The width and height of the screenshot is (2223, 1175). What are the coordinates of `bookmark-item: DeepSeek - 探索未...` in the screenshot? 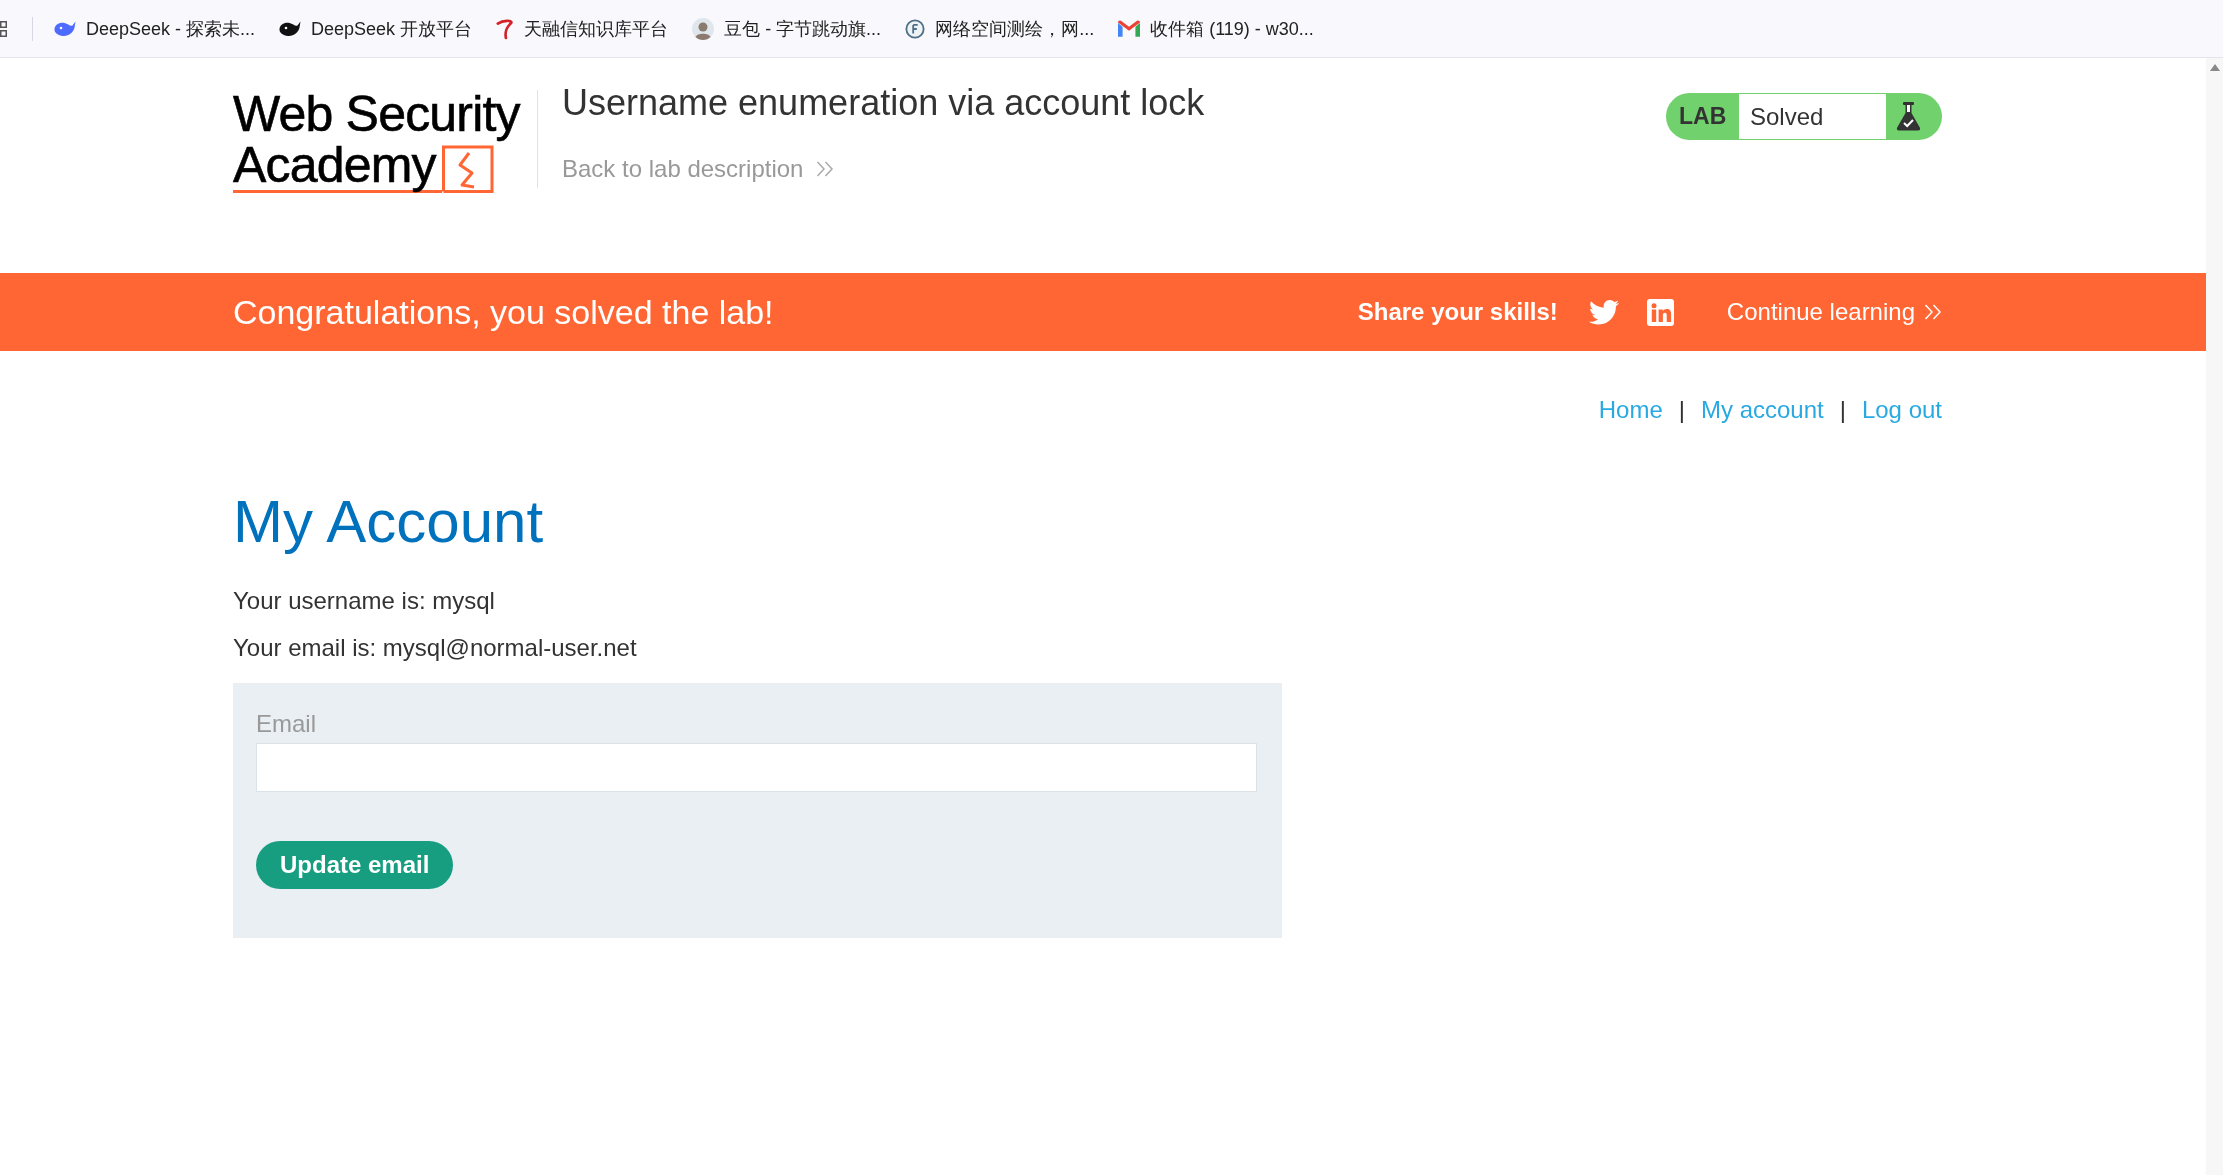 It's located at (155, 28).